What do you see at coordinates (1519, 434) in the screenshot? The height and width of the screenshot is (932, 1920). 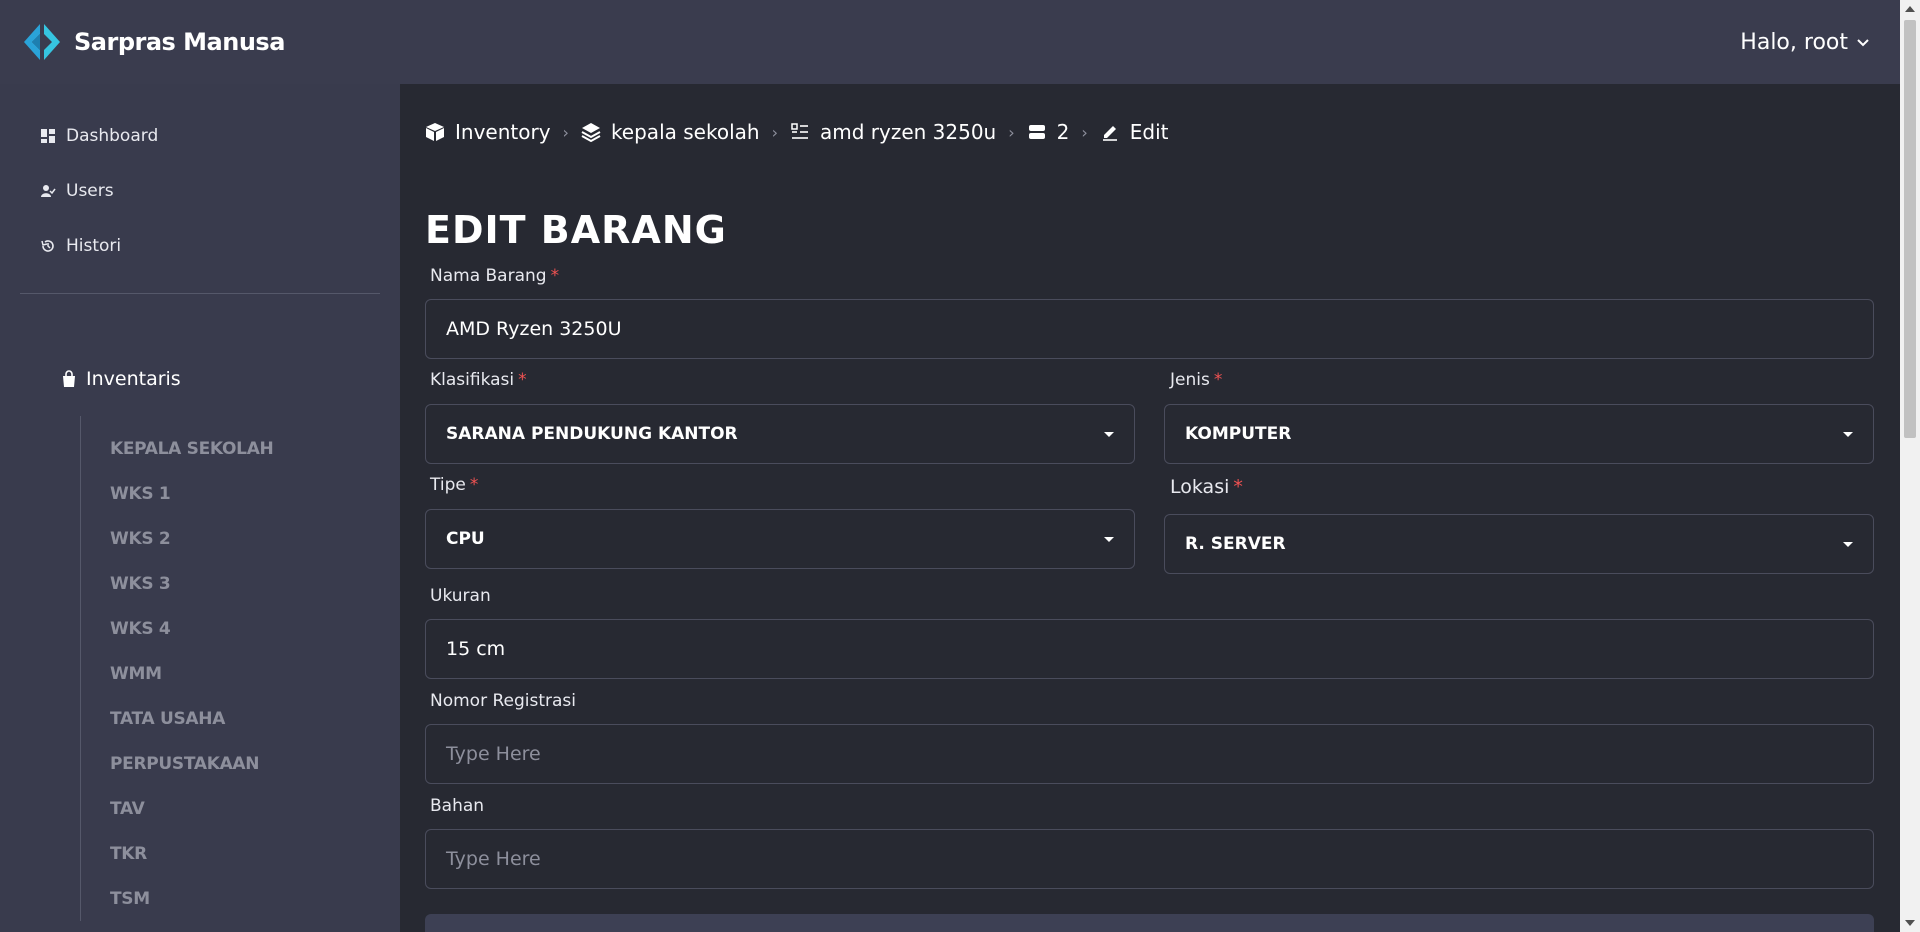 I see `jenis-select: KOMPUTER` at bounding box center [1519, 434].